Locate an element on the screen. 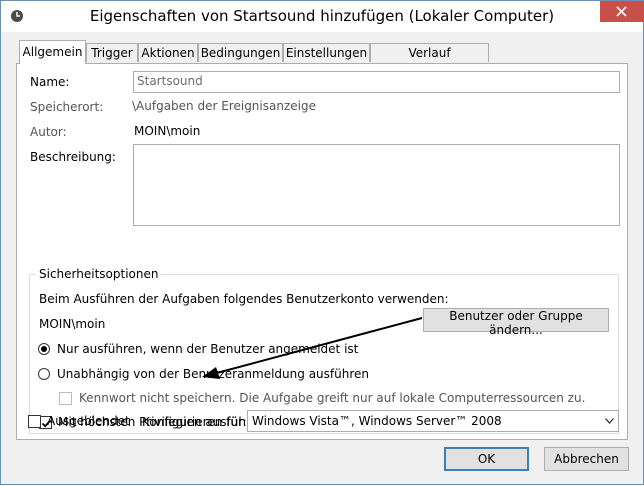  tab-aktionen: Aktionen is located at coordinates (168, 52).